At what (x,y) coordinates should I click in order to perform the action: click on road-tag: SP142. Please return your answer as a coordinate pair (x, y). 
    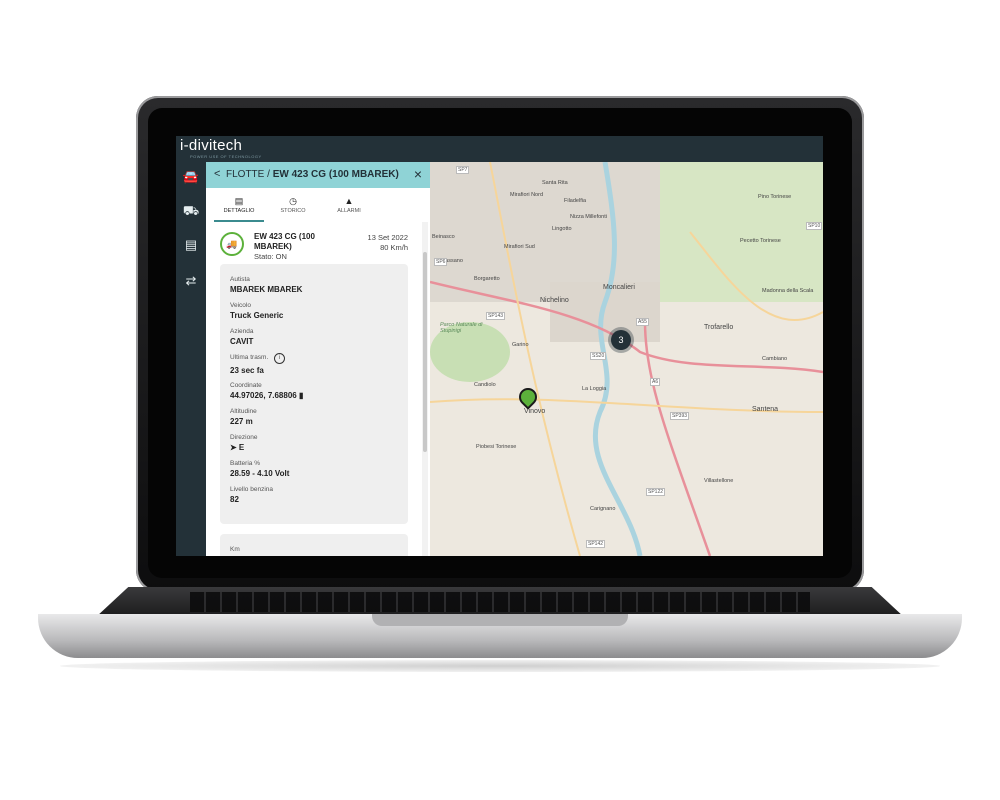
    Looking at the image, I should click on (596, 544).